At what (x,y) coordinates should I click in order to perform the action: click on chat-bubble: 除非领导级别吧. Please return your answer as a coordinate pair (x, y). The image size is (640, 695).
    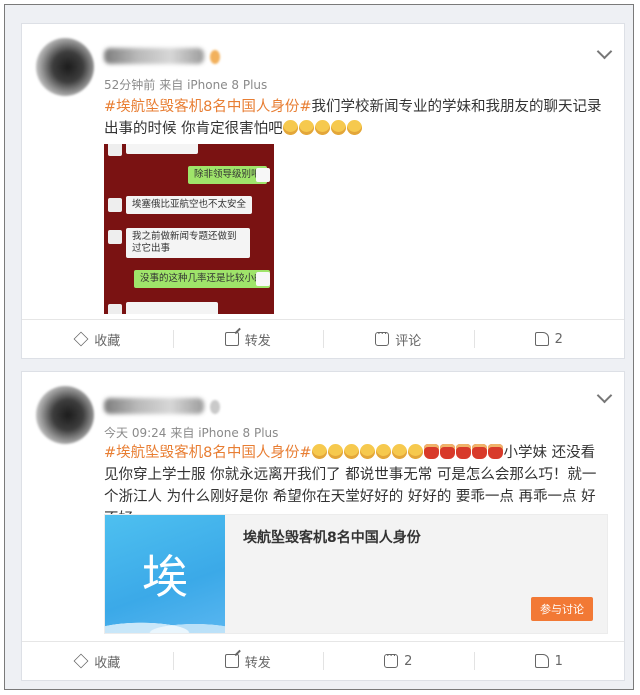
    Looking at the image, I should click on (227, 175).